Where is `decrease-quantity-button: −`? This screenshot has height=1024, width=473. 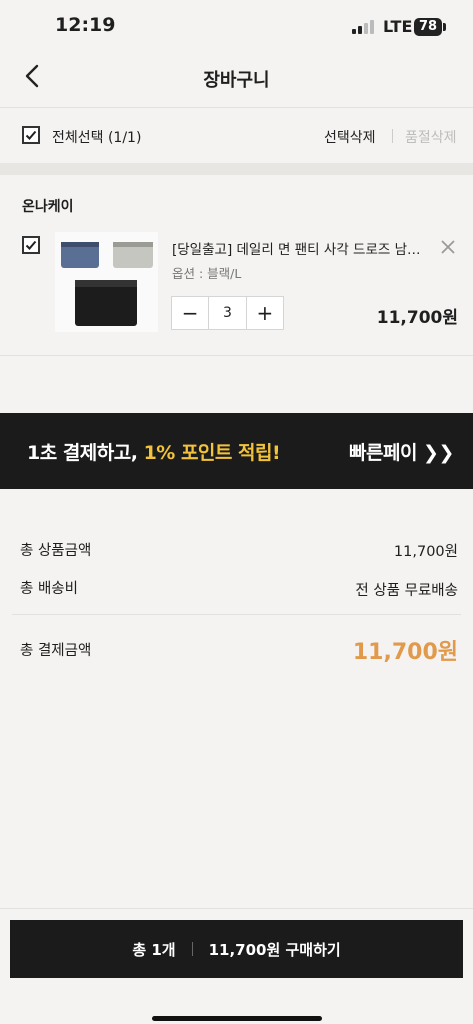 decrease-quantity-button: − is located at coordinates (190, 313).